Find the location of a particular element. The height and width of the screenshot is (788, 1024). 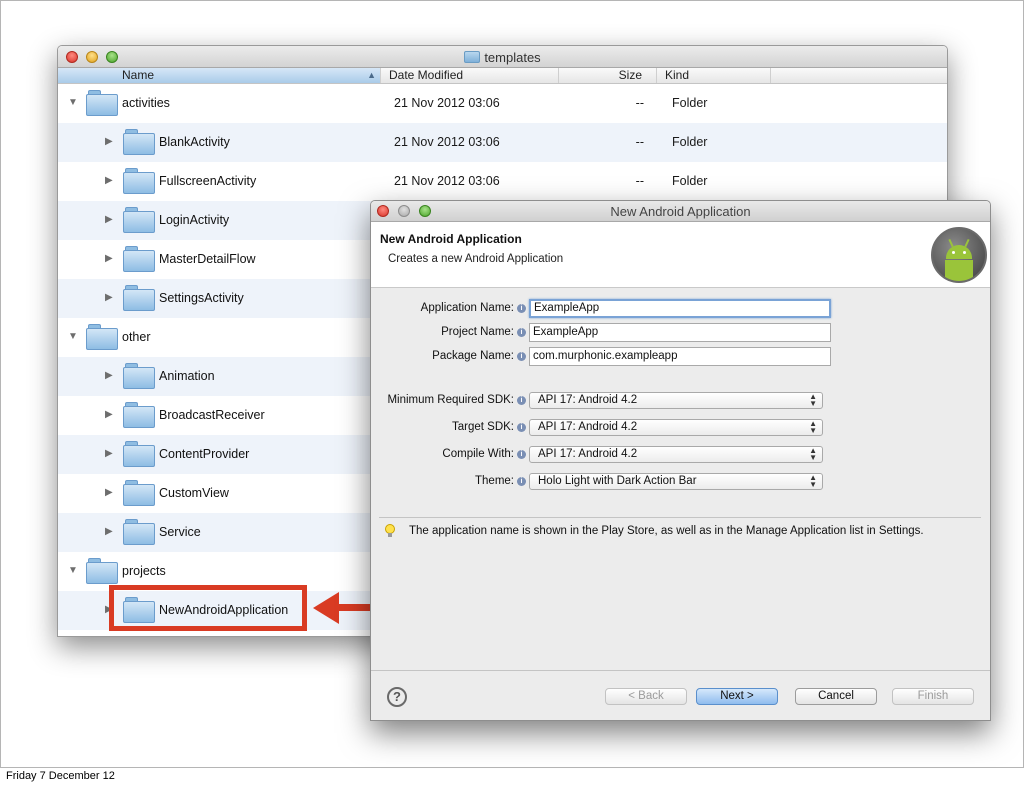

dialog-button-bar: ? < Back Next > Cancel Finish is located at coordinates (680, 695).